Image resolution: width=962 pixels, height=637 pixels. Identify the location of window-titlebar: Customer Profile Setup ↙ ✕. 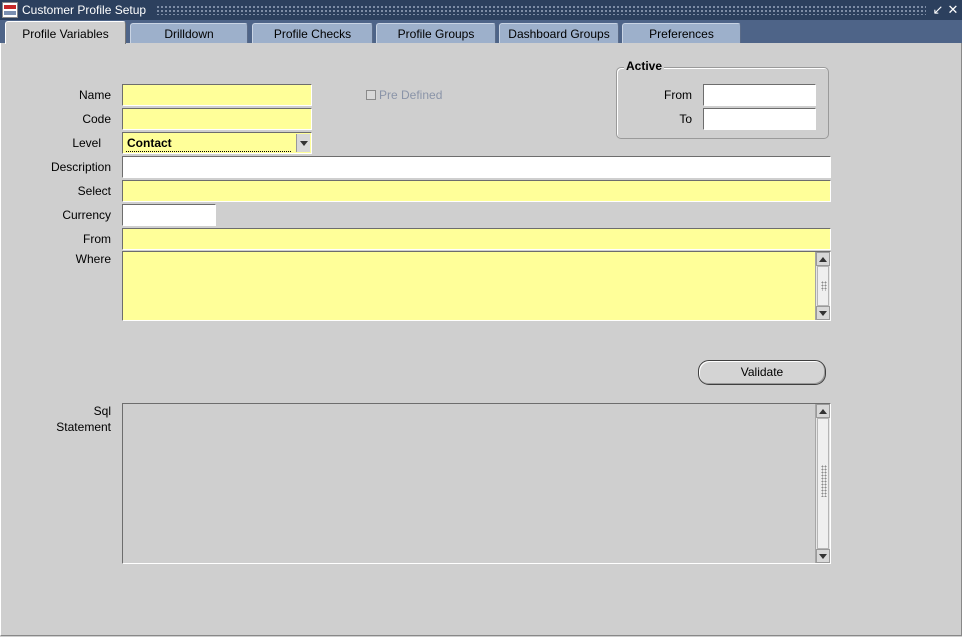
(481, 10).